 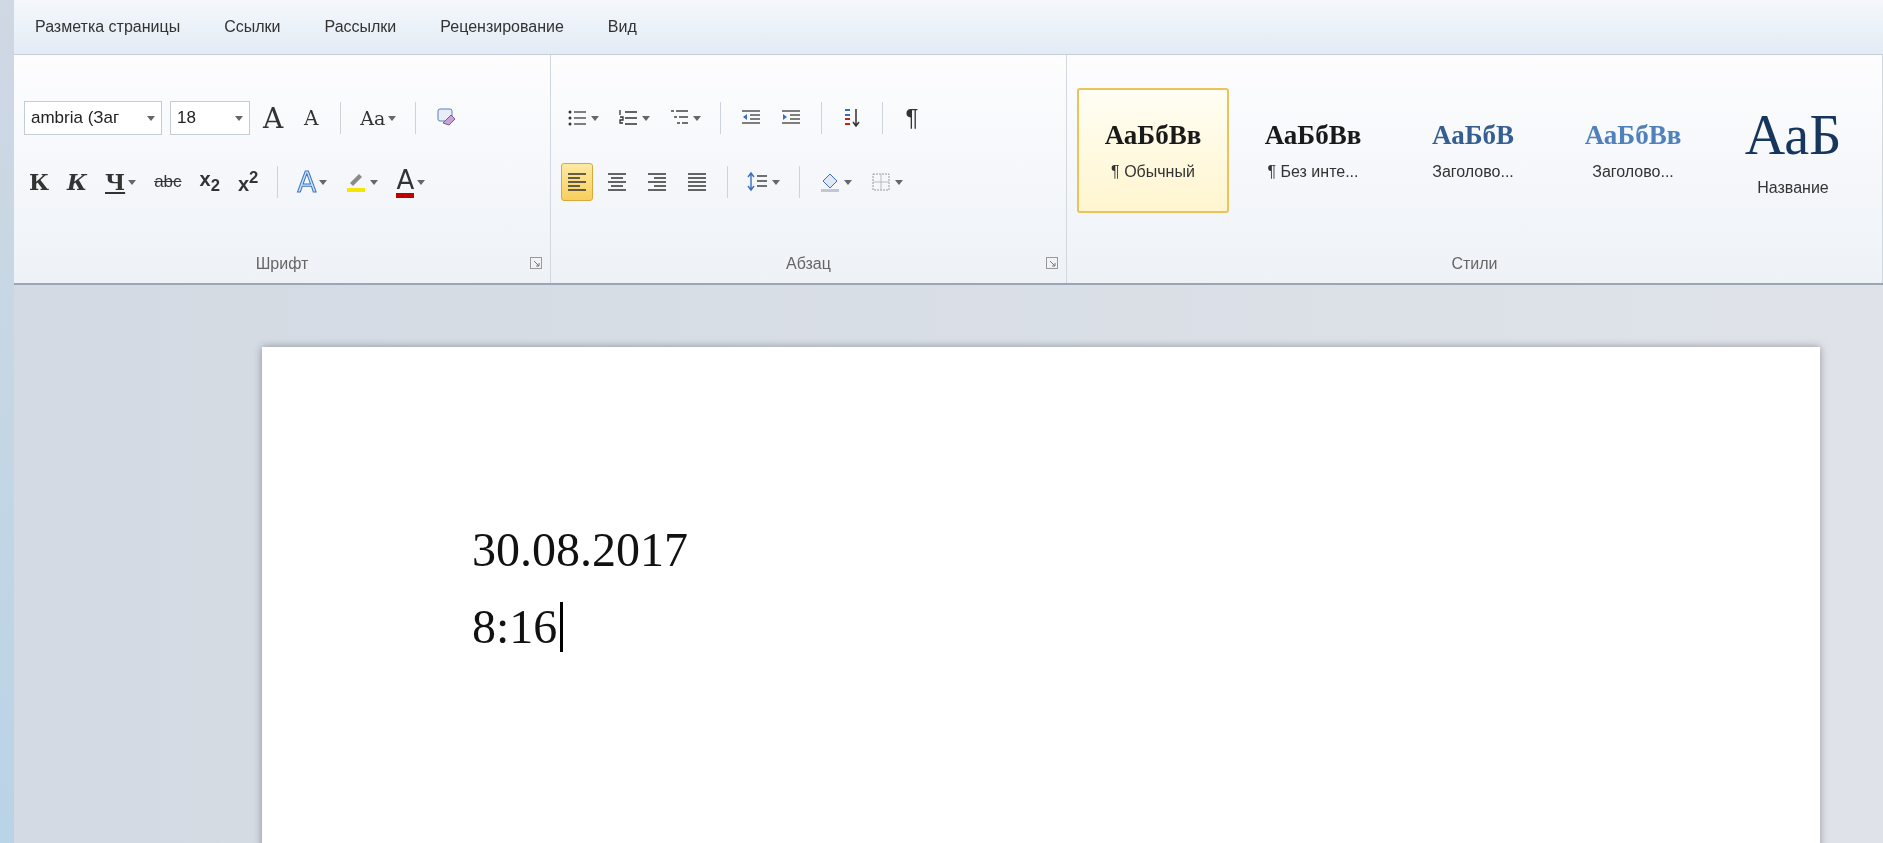 What do you see at coordinates (371, 27) in the screenshot?
I see `ribbon-tab: Рассылки` at bounding box center [371, 27].